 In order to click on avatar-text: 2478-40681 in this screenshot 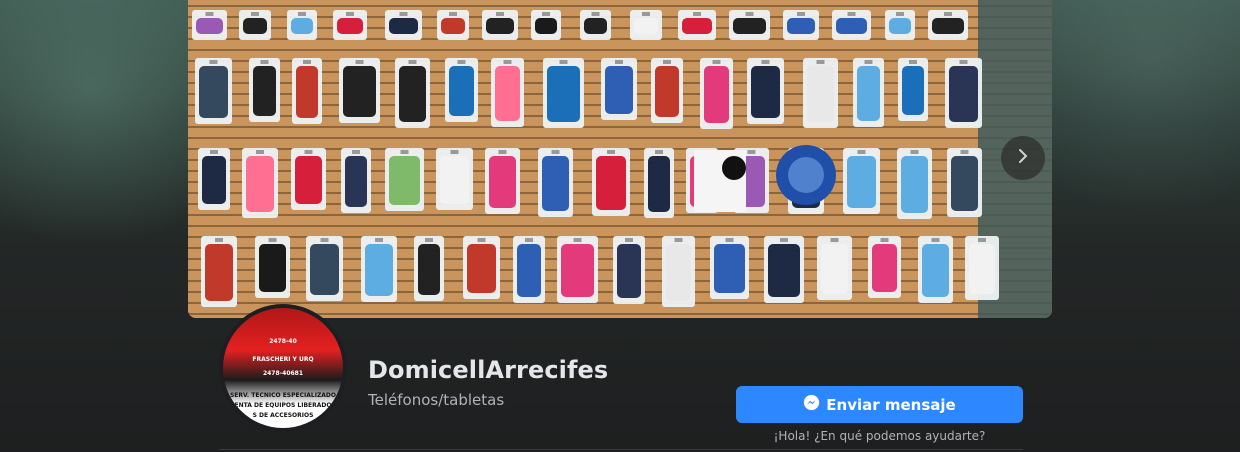, I will do `click(283, 373)`.